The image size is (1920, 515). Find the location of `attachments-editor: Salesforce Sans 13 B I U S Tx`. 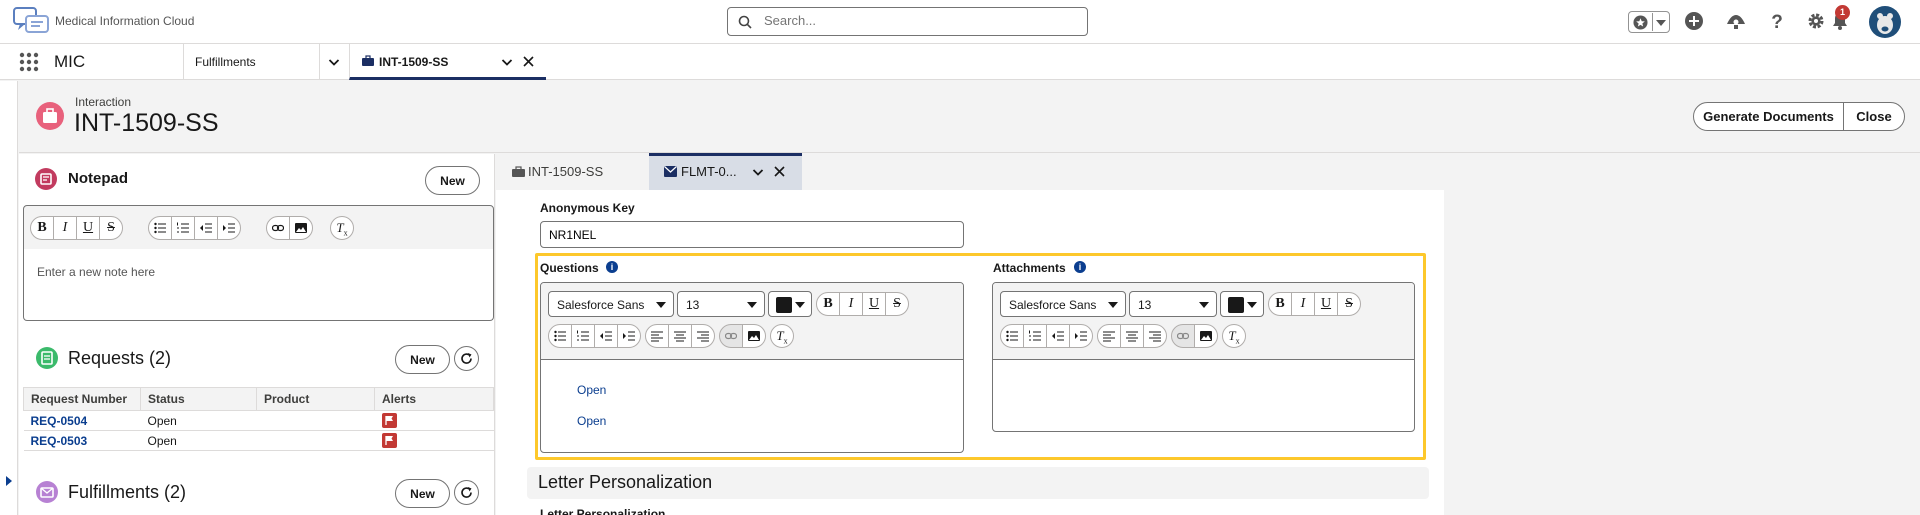

attachments-editor: Salesforce Sans 13 B I U S Tx is located at coordinates (1203, 357).